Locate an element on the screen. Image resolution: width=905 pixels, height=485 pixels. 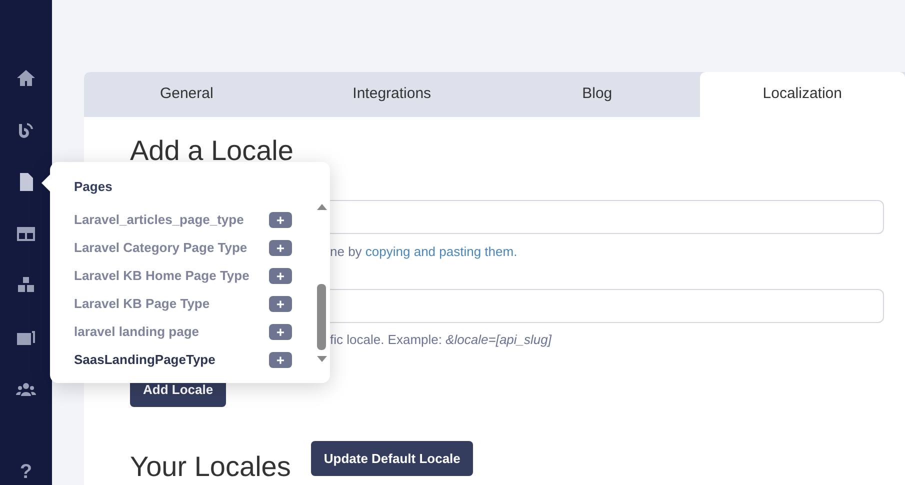
help-text: fic locale. Example: &locale=[api_slug] is located at coordinates (441, 339).